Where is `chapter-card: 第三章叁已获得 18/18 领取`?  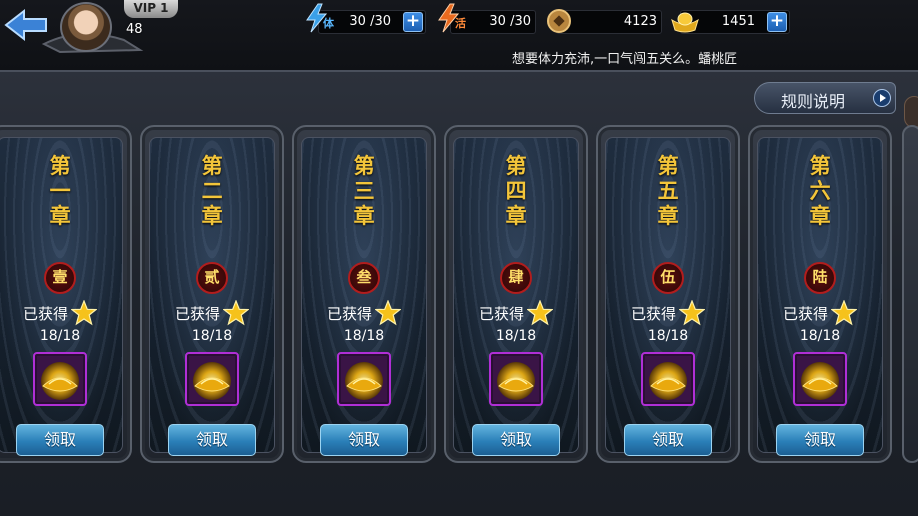
chapter-card: 第三章叁已获得 18/18 领取 is located at coordinates (364, 294).